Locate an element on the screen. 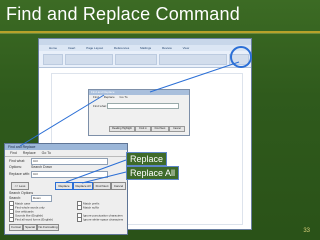 The width and height of the screenshot is (320, 240). page-number: 33 is located at coordinates (306, 231).